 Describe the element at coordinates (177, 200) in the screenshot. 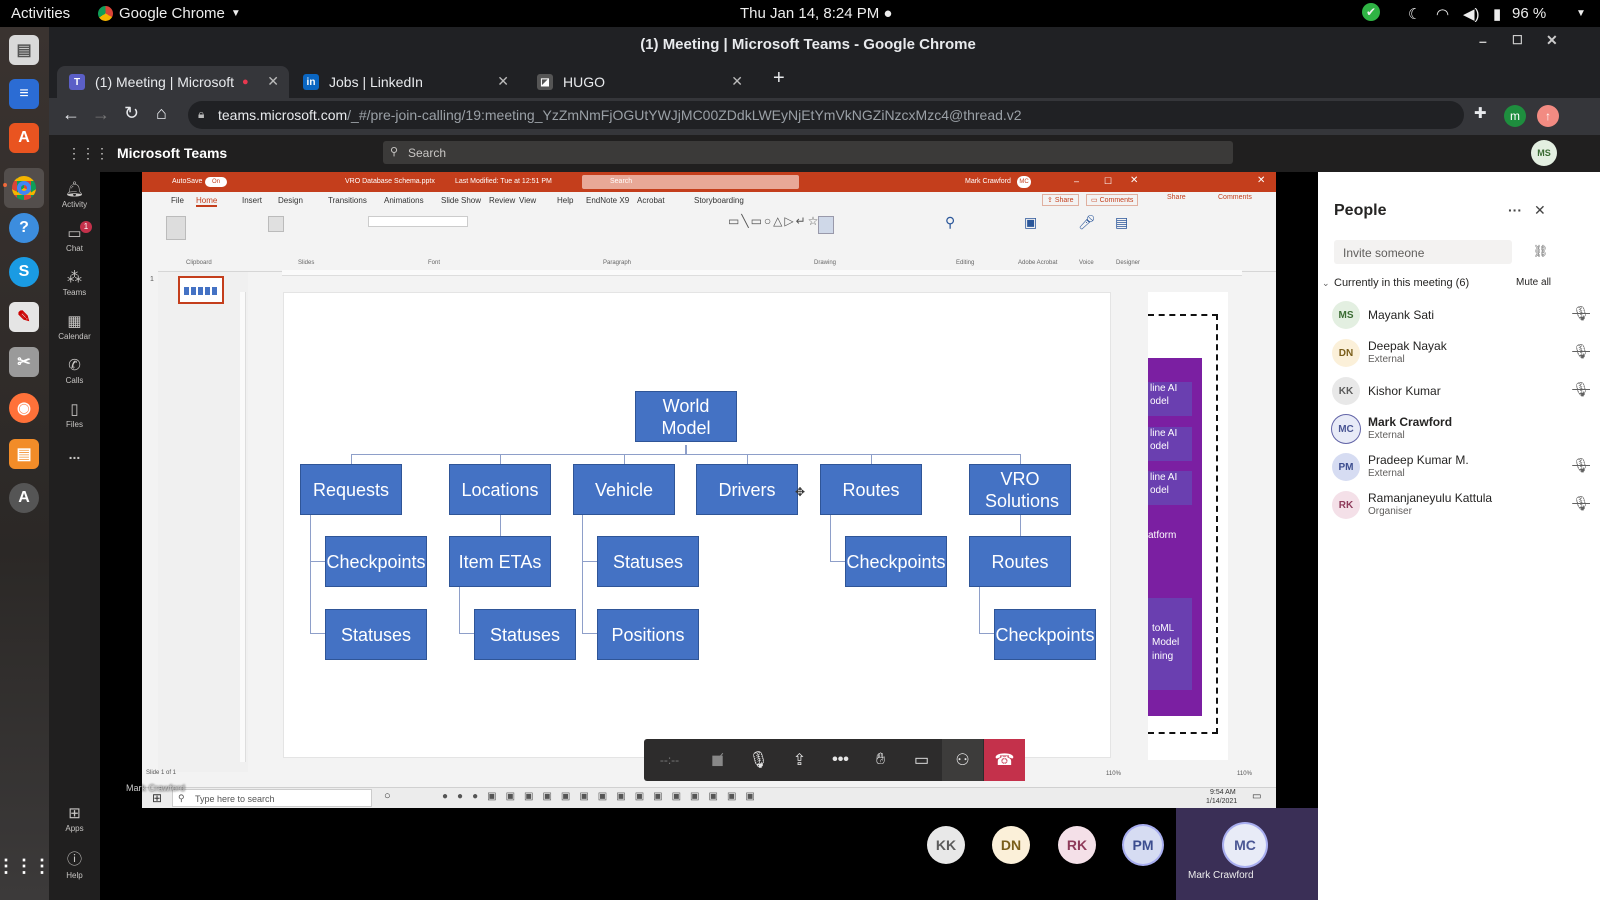

I see `ppt-menu-file: File` at that location.